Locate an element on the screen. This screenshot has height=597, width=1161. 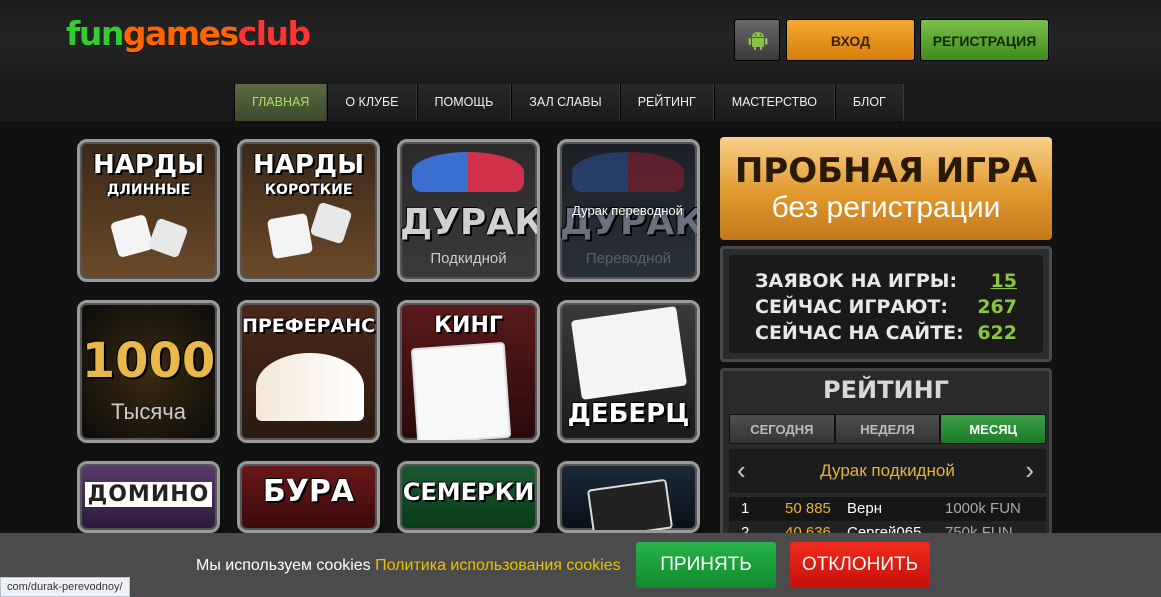
tile-title: ДОМИНО is located at coordinates (148, 494).